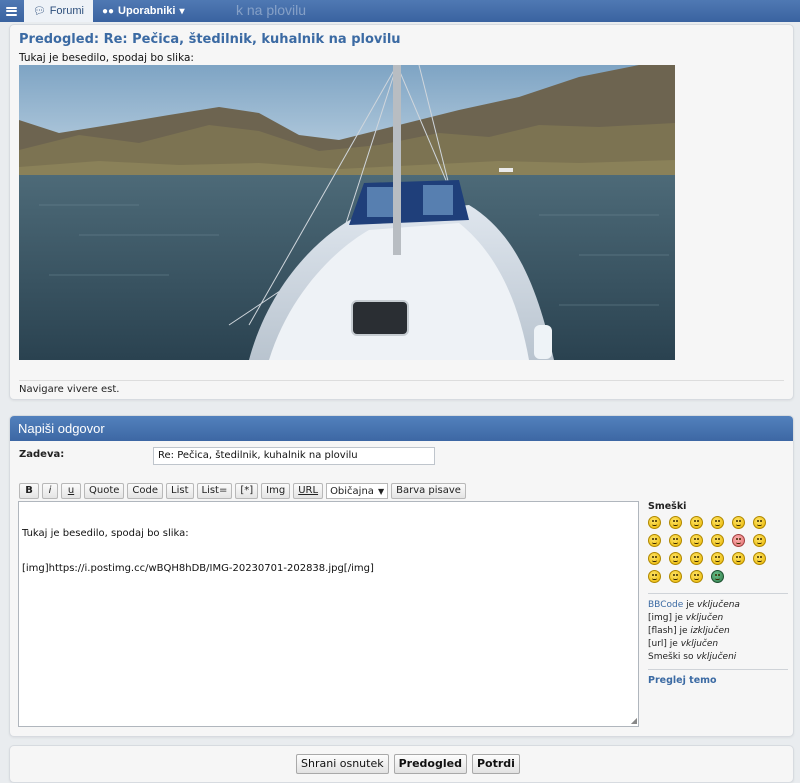  What do you see at coordinates (669, 631) in the screenshot?
I see `flash-status-text: [flash] je` at bounding box center [669, 631].